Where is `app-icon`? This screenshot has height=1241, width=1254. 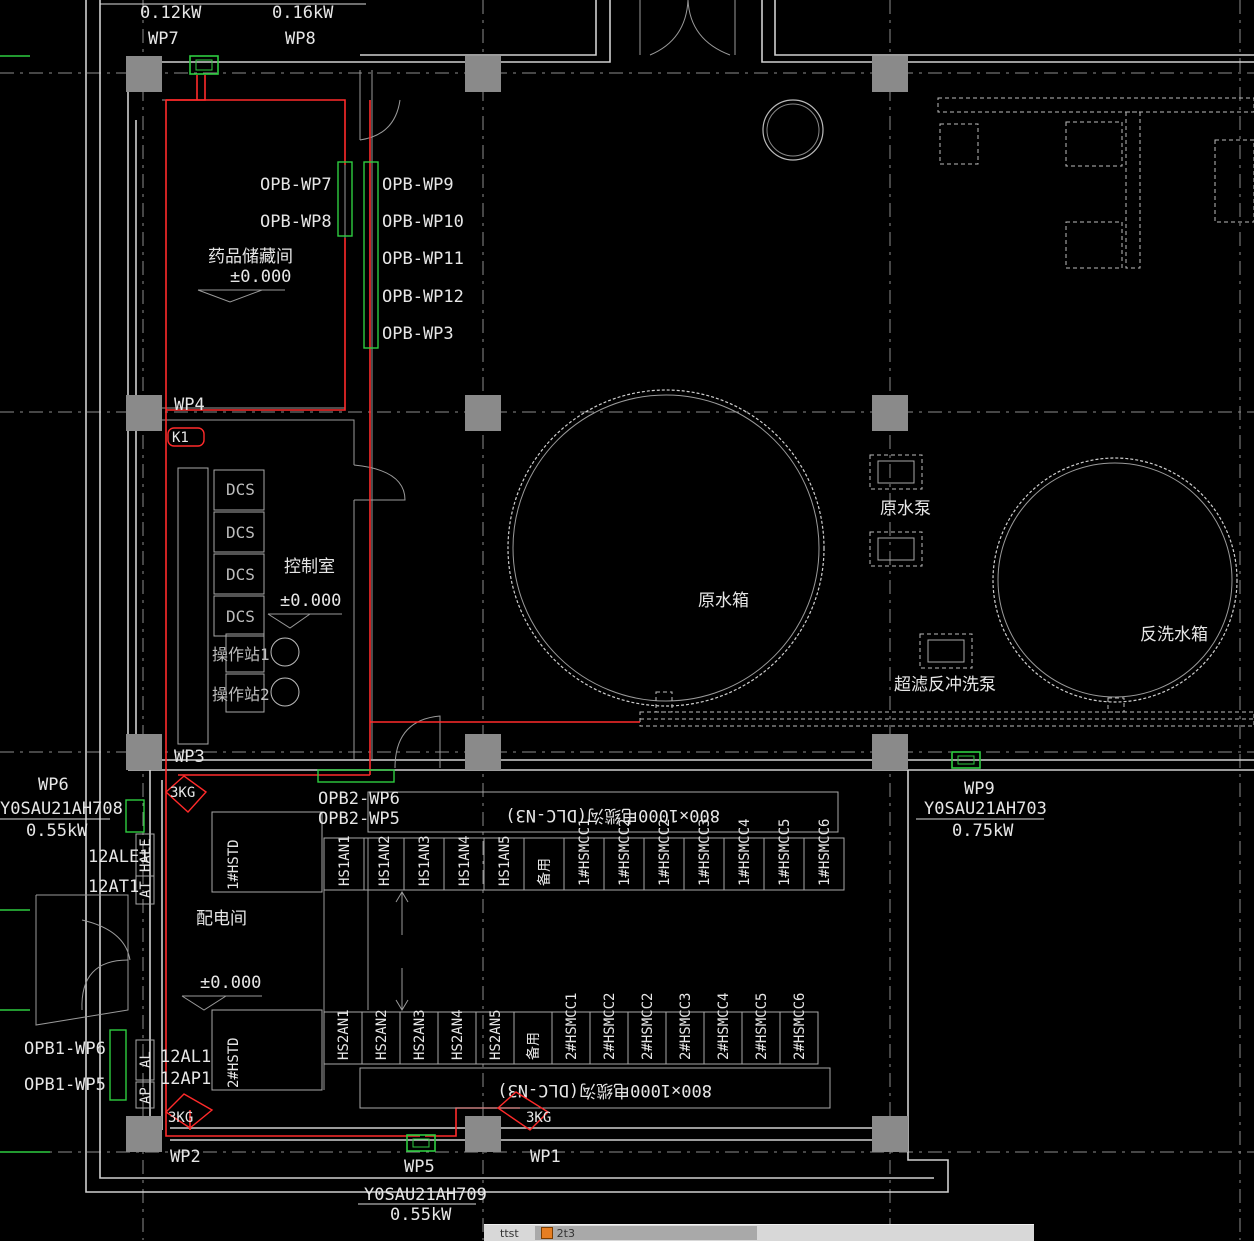 app-icon is located at coordinates (546, 1233).